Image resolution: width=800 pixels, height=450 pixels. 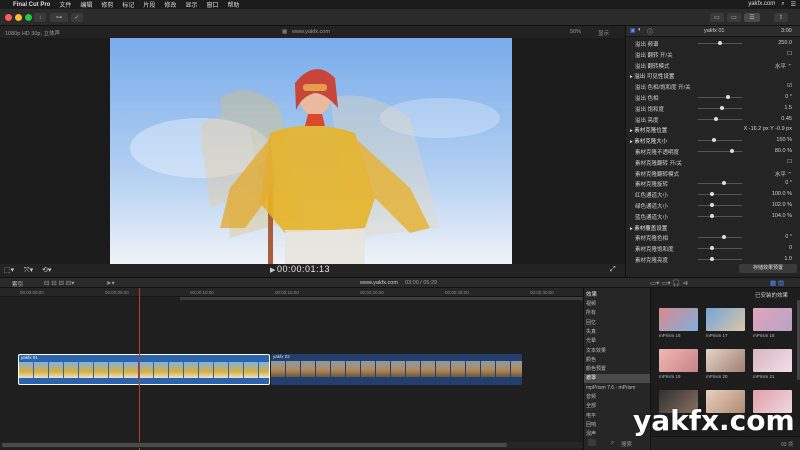 What do you see at coordinates (764, 43) in the screenshot?
I see `parameter-value: 250.0` at bounding box center [764, 43].